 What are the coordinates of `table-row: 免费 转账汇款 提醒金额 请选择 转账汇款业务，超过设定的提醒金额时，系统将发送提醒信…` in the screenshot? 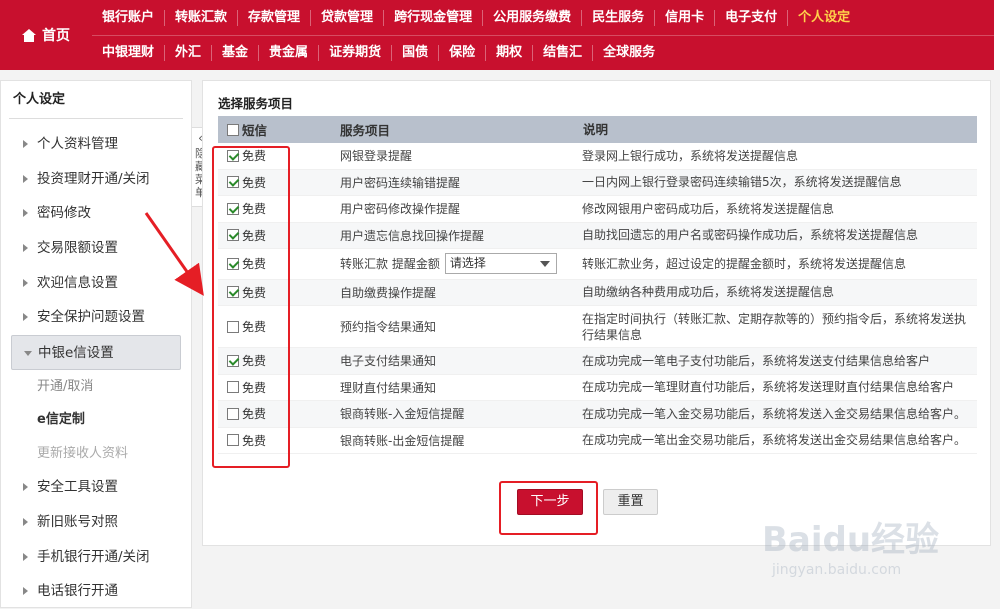 It's located at (597, 264).